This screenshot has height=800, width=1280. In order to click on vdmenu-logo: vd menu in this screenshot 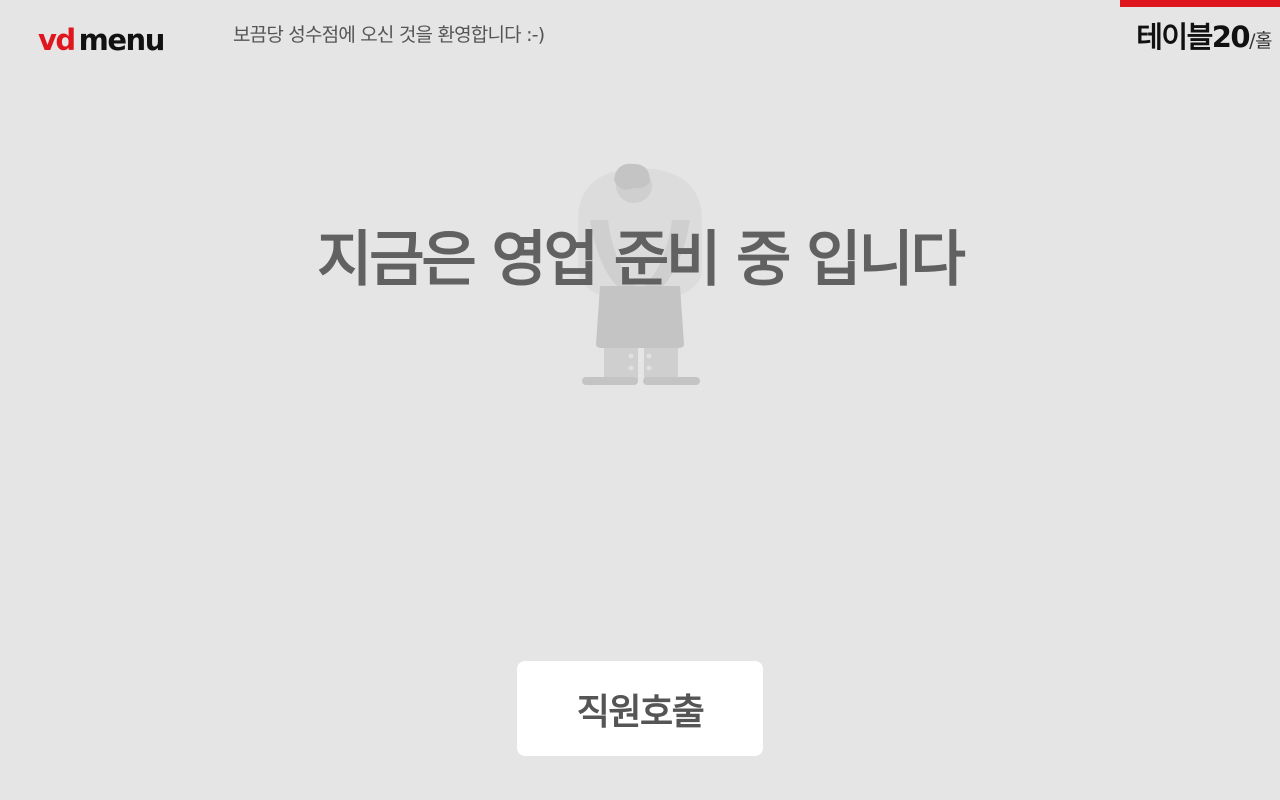, I will do `click(102, 40)`.